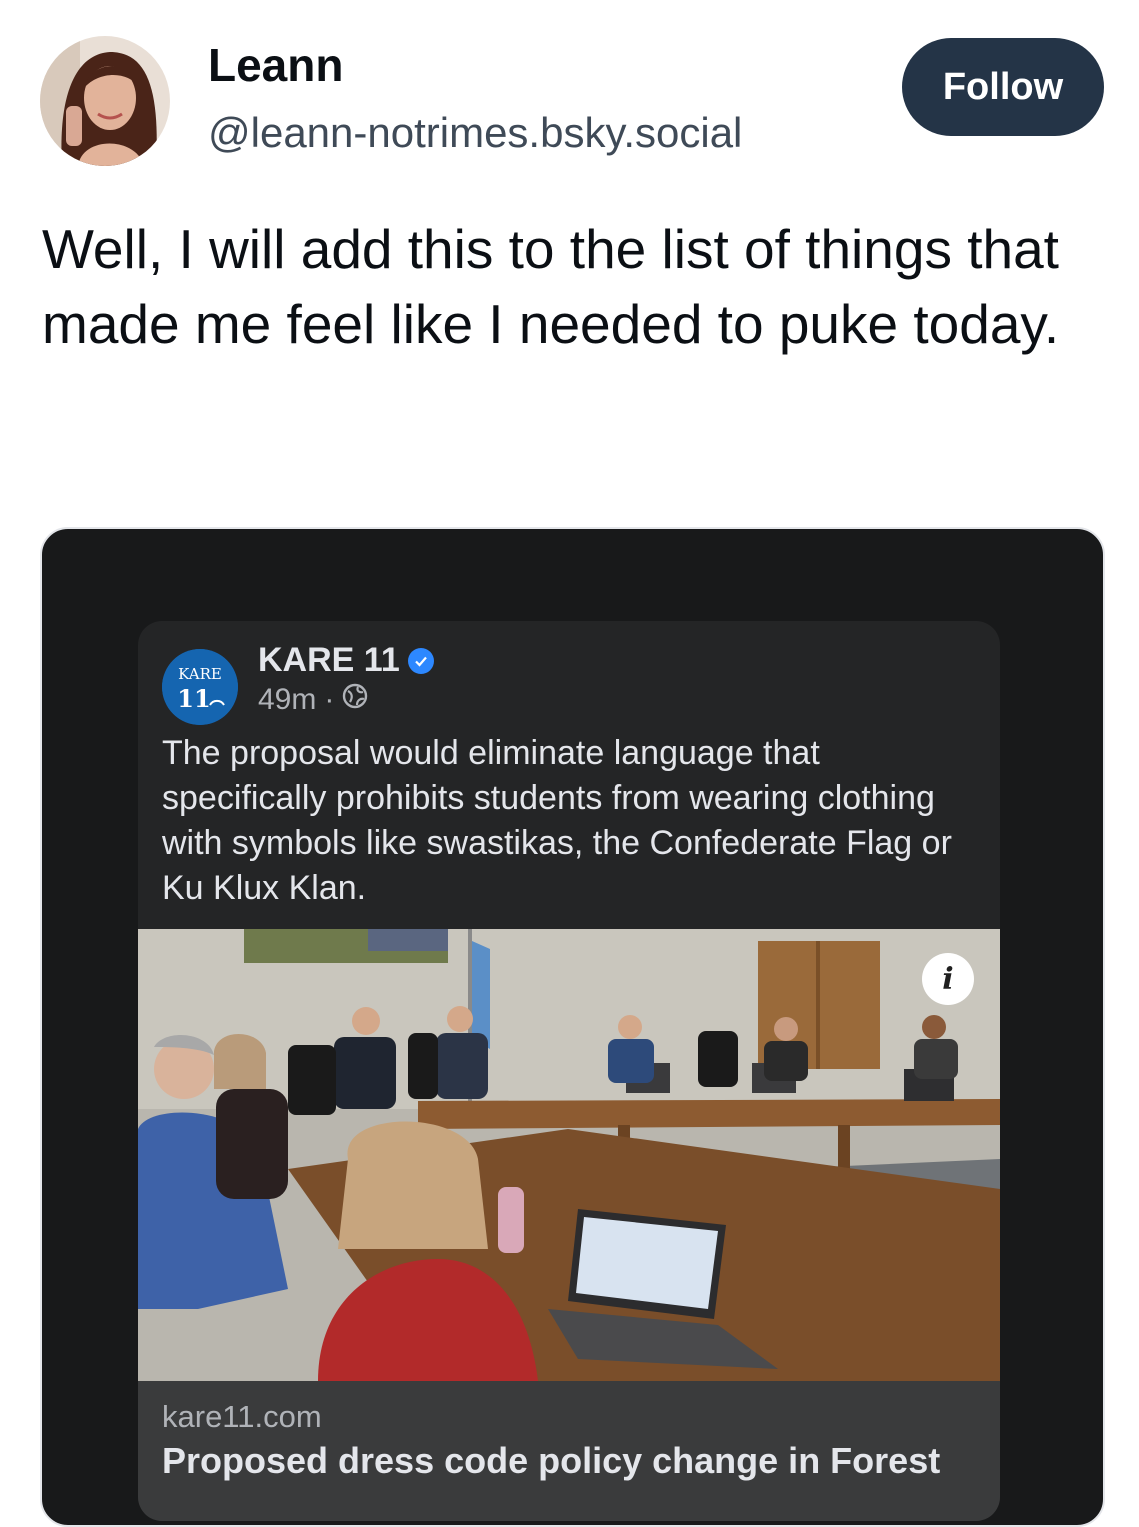 The image size is (1139, 1527). What do you see at coordinates (275, 65) in the screenshot?
I see `author-display-name: Leann` at bounding box center [275, 65].